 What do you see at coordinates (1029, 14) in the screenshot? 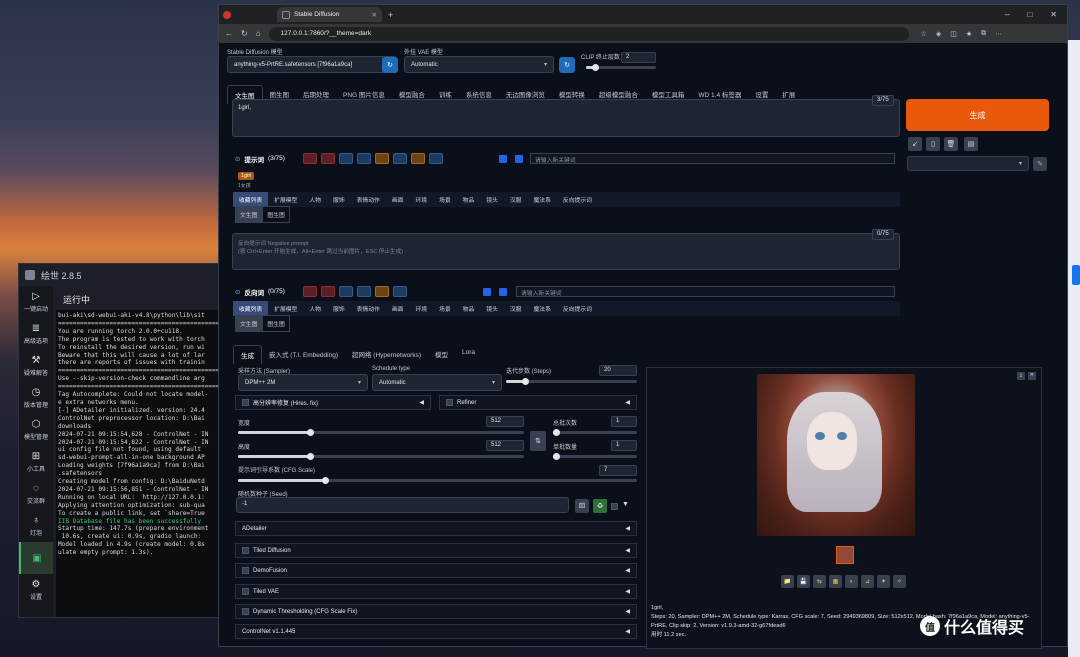
I see `maximize-icon: □` at bounding box center [1029, 14].